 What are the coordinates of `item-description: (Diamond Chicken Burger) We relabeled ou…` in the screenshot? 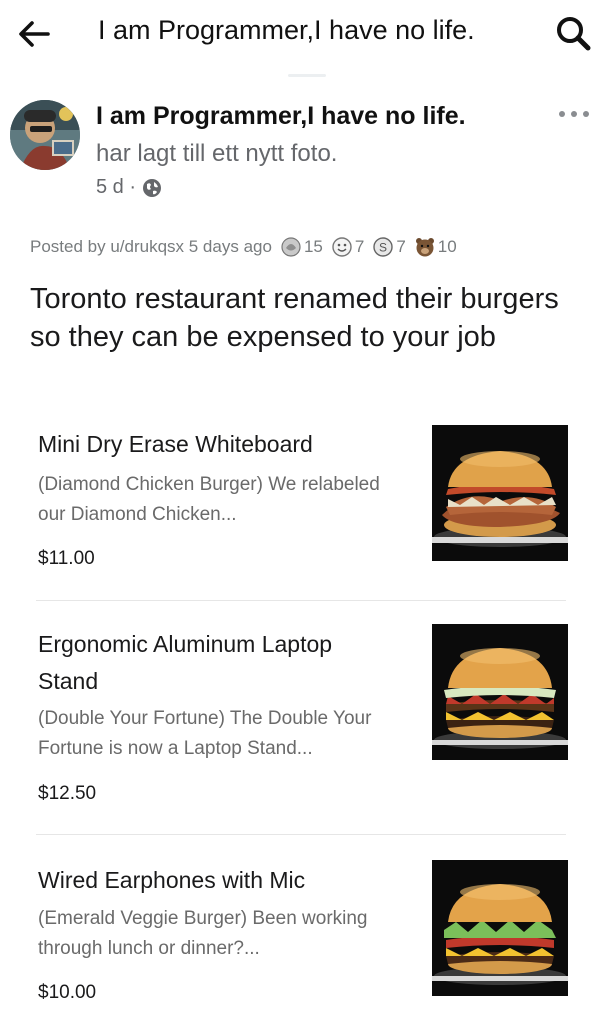 It's located at (209, 499).